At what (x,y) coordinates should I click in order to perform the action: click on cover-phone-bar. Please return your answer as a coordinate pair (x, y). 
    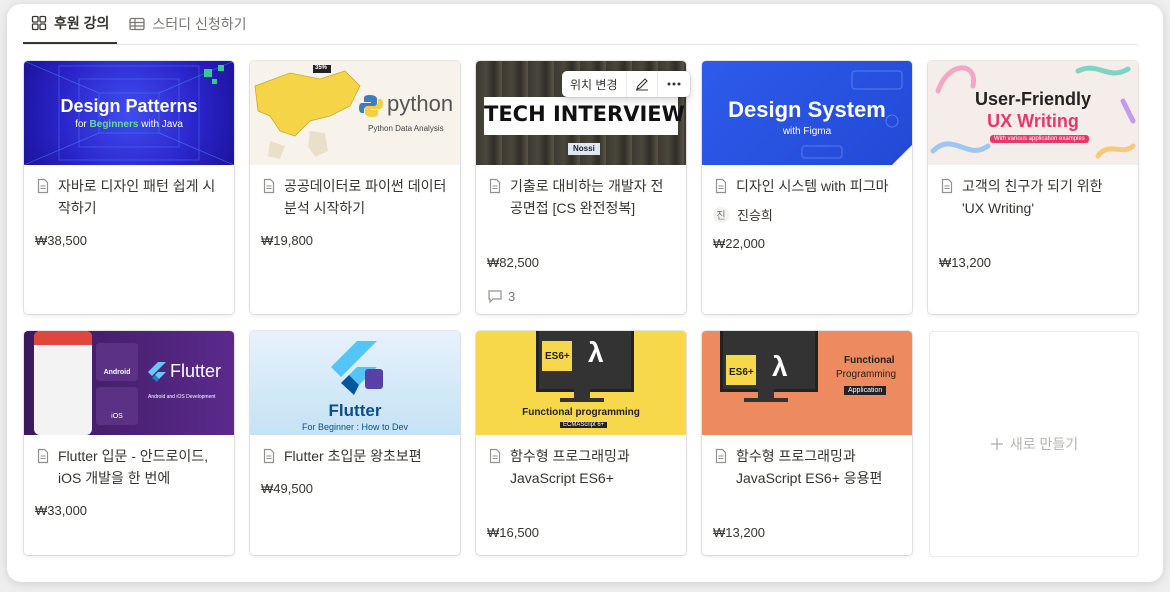
    Looking at the image, I should click on (63, 338).